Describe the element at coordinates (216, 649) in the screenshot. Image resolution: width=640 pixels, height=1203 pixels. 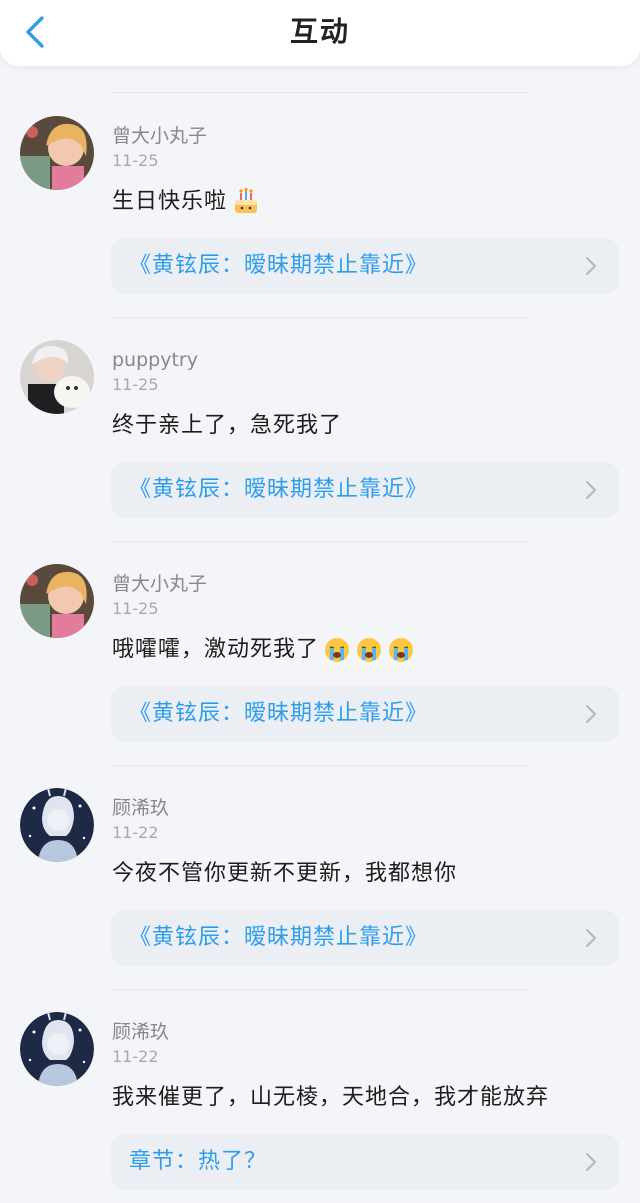
I see `comment-message: 哦嚯嚯，激动死我了` at that location.